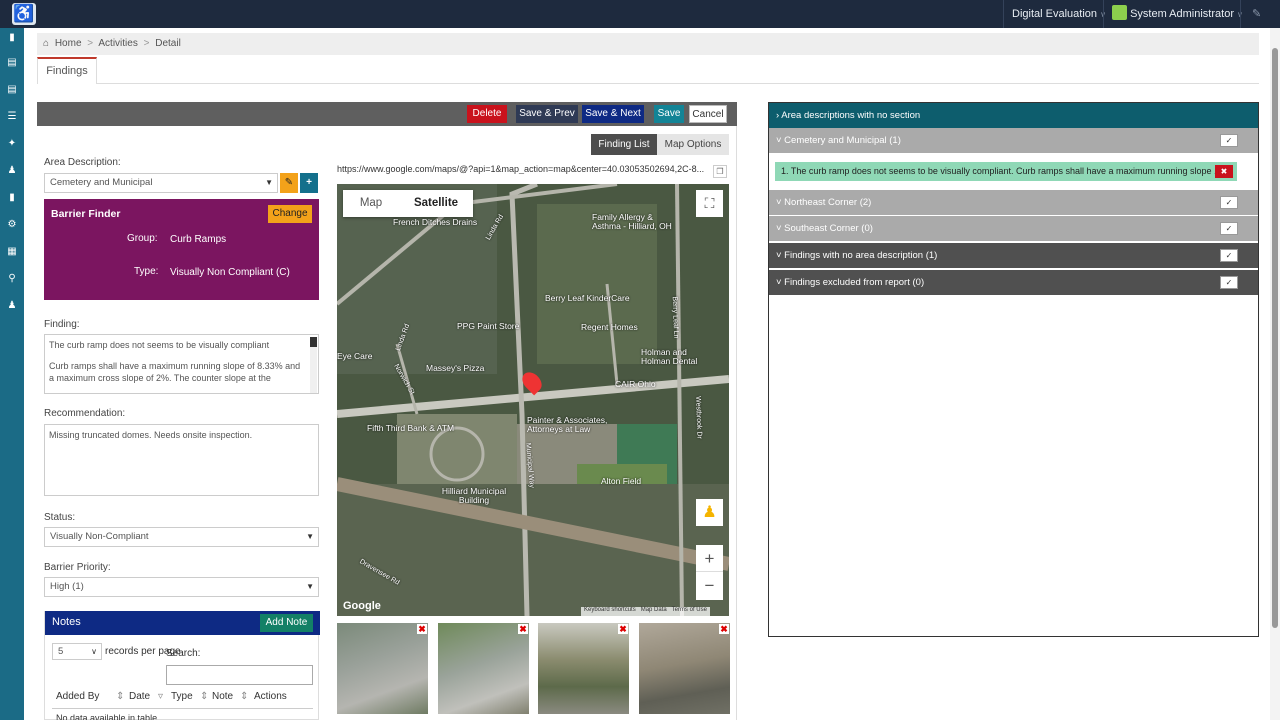  What do you see at coordinates (824, 202) in the screenshot?
I see `section-northeast-label: ˅ Northeast Corner (2)` at bounding box center [824, 202].